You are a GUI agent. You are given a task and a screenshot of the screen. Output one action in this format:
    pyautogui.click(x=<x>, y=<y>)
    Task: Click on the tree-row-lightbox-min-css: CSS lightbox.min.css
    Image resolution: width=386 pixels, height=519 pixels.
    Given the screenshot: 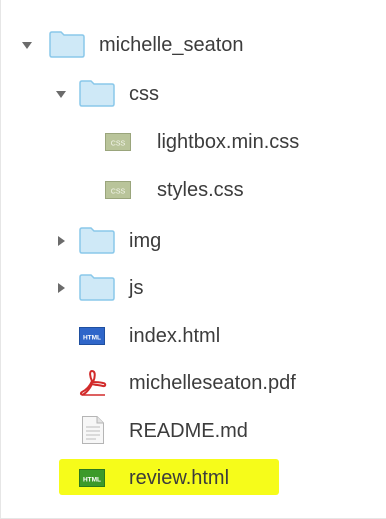 What is the action you would take?
    pyautogui.click(x=181, y=142)
    